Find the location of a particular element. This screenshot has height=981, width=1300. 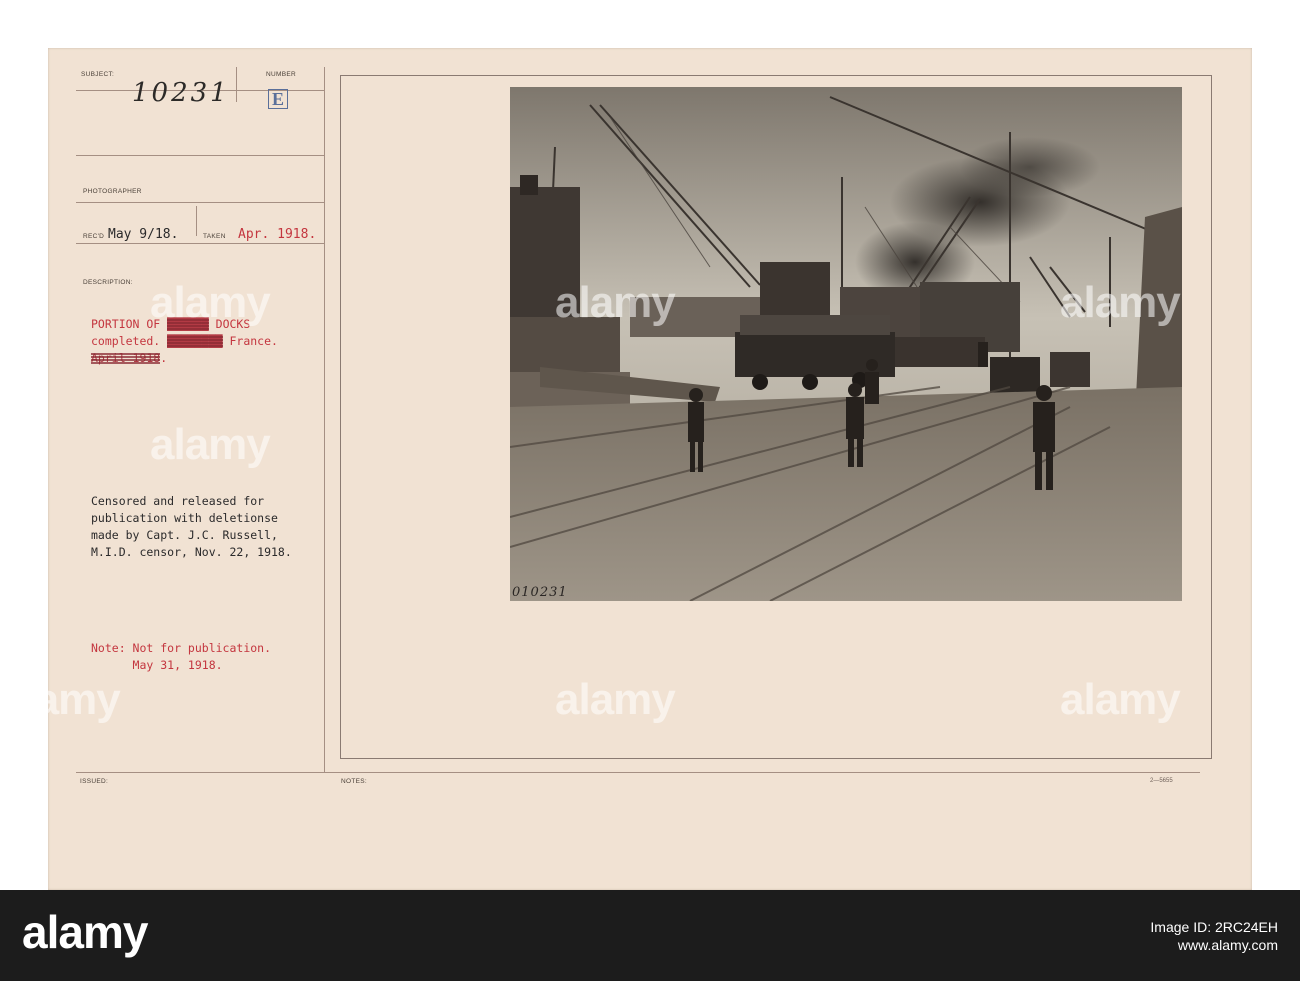

form-code: 2—5655 is located at coordinates (1161, 781).